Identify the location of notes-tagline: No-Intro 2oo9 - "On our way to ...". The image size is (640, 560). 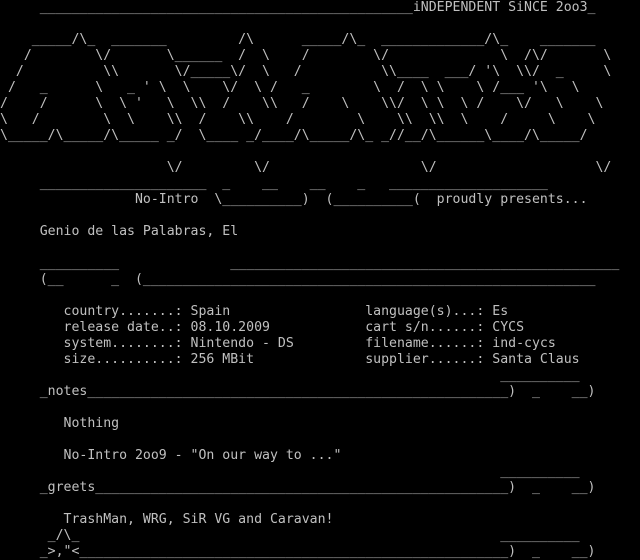
(171, 455).